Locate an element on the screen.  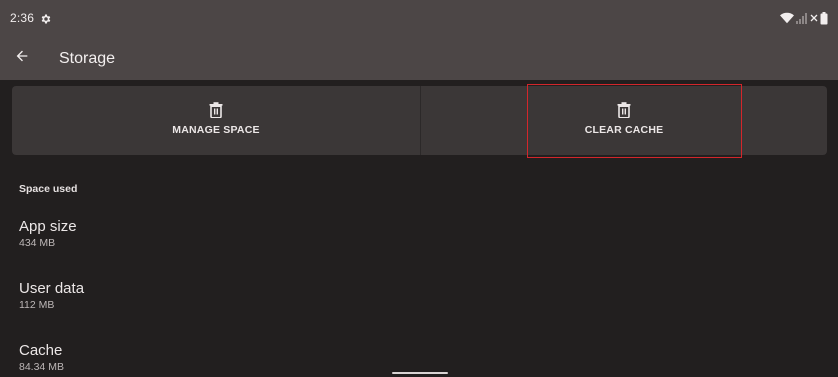
user-data-item: User data 112 MB is located at coordinates (219, 295).